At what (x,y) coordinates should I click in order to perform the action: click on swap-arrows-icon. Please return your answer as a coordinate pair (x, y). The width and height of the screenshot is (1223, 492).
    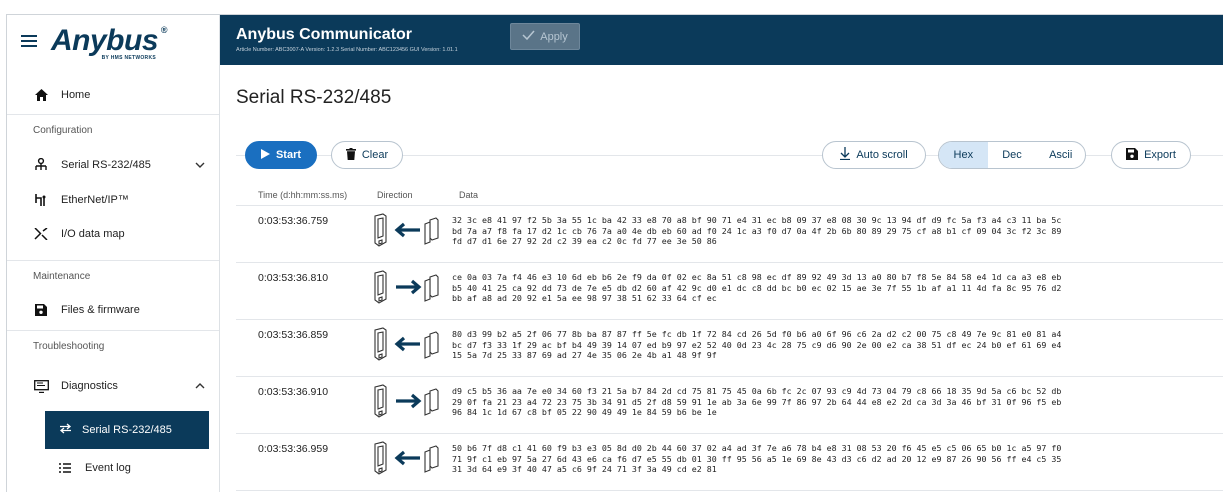
    Looking at the image, I should click on (65, 430).